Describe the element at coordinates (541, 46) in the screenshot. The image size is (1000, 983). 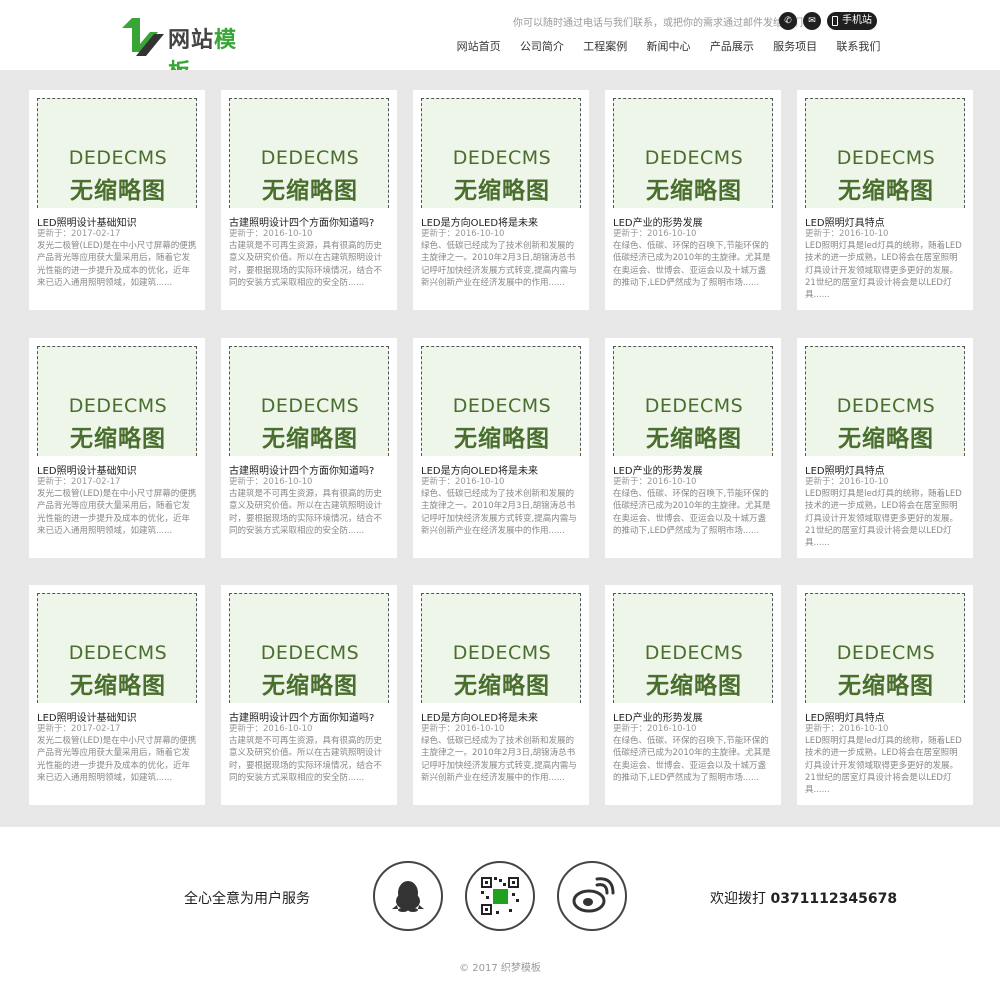
I see `nav-about: 公司简介` at that location.